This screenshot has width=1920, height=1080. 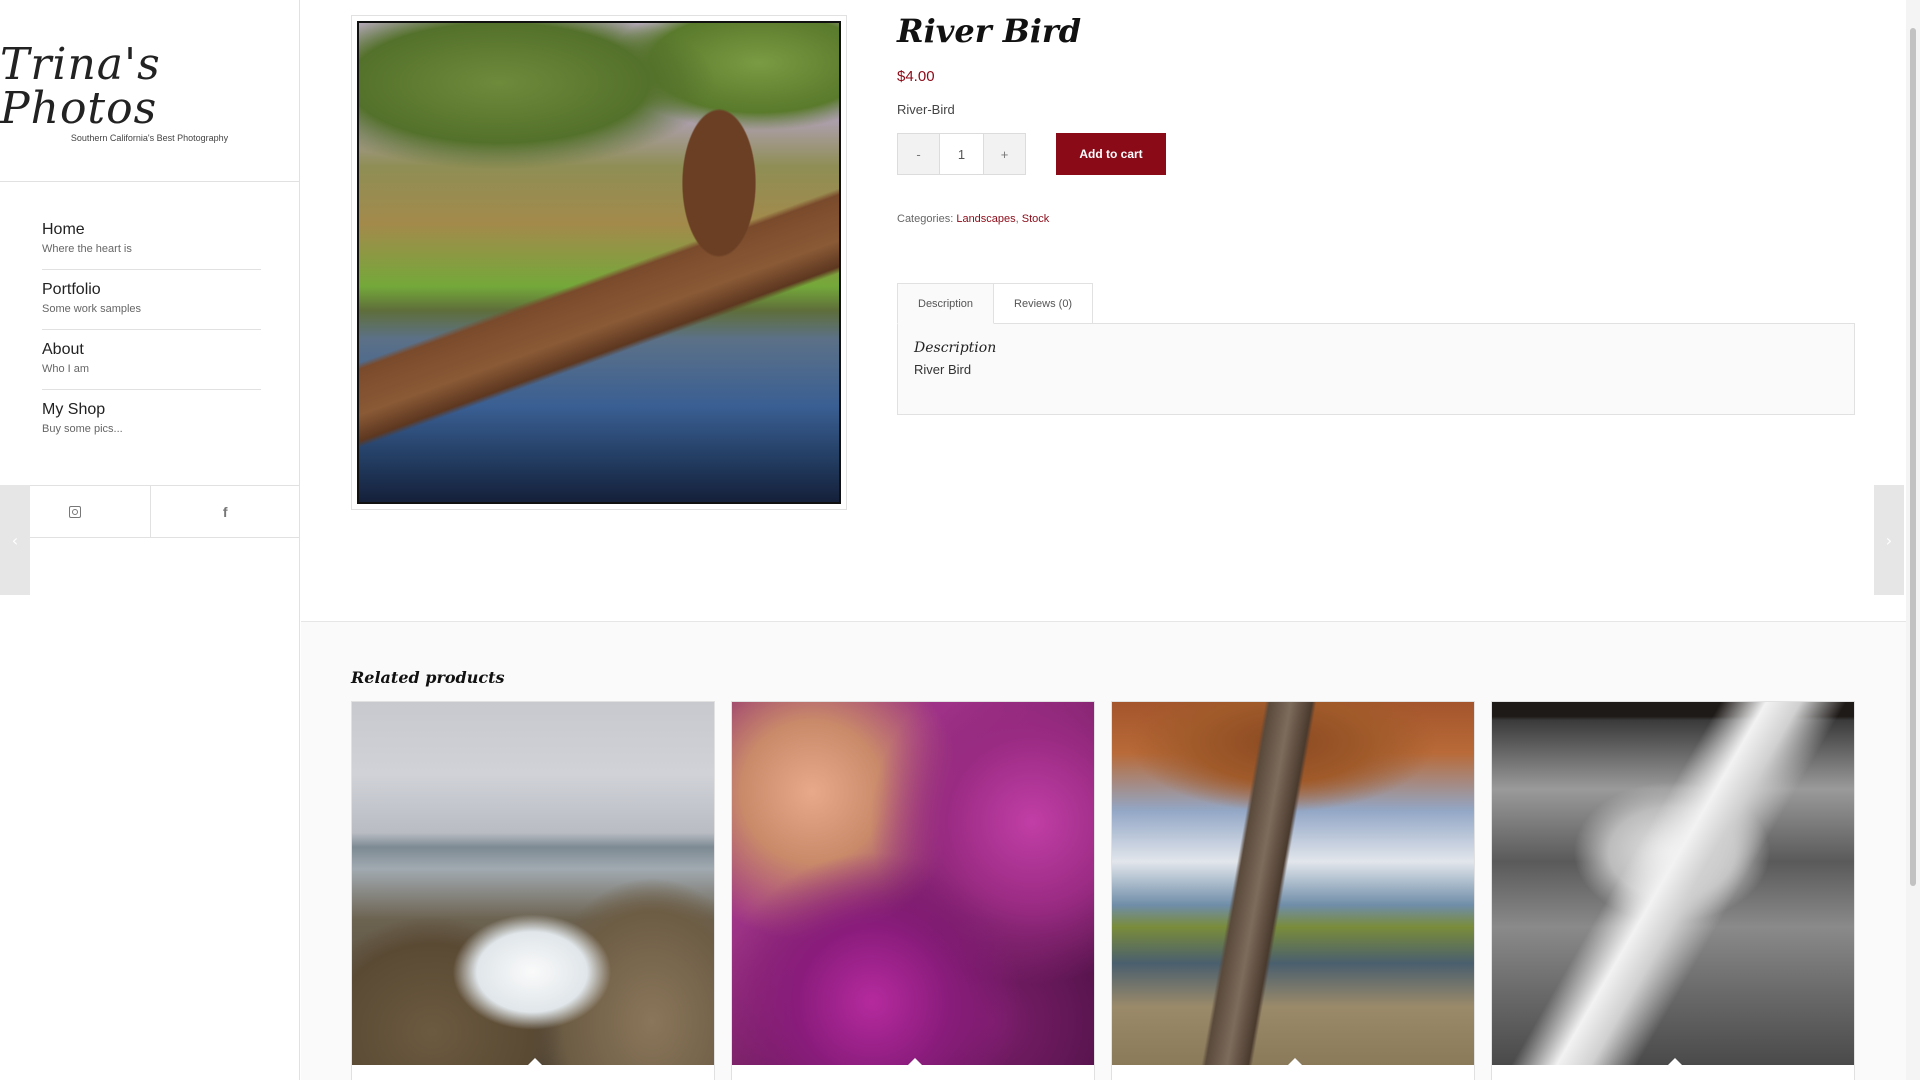 I want to click on product-image, so click(x=599, y=262).